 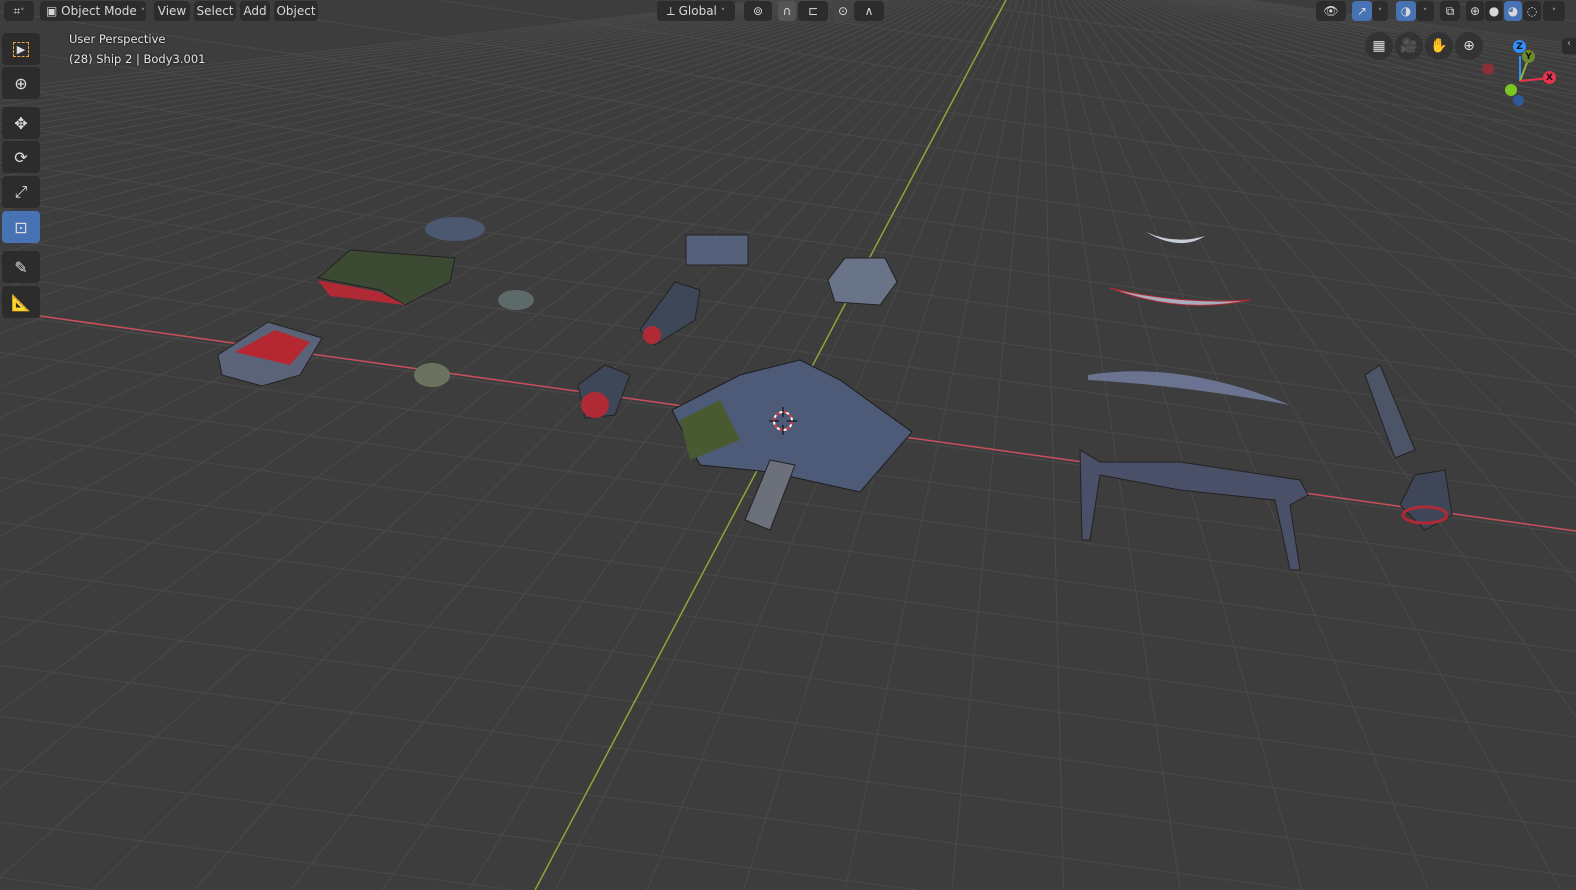 I want to click on tool-select-box: ▶, so click(x=21, y=49).